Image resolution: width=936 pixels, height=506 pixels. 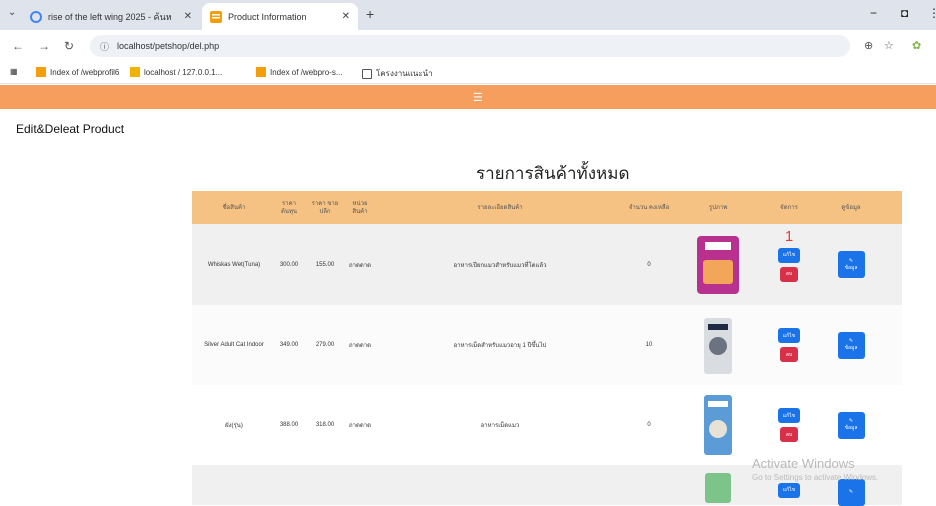 I want to click on food-pouch-image, so click(x=718, y=264).